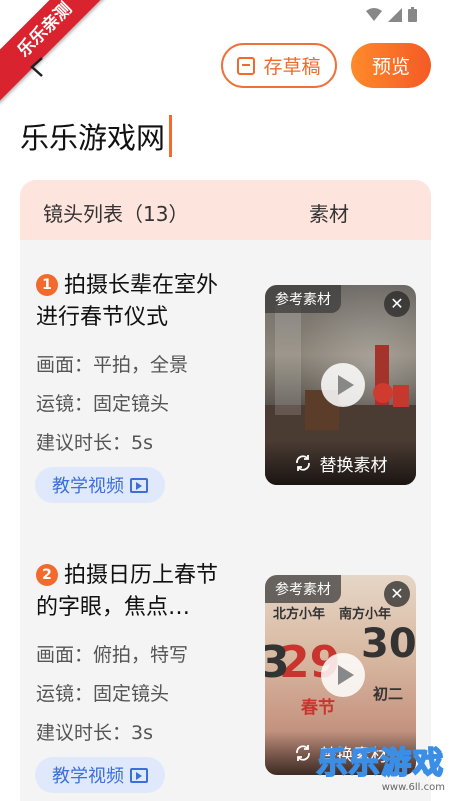 This screenshot has width=451, height=801. I want to click on shot-frame: 画面：平拍，全景, so click(112, 365).